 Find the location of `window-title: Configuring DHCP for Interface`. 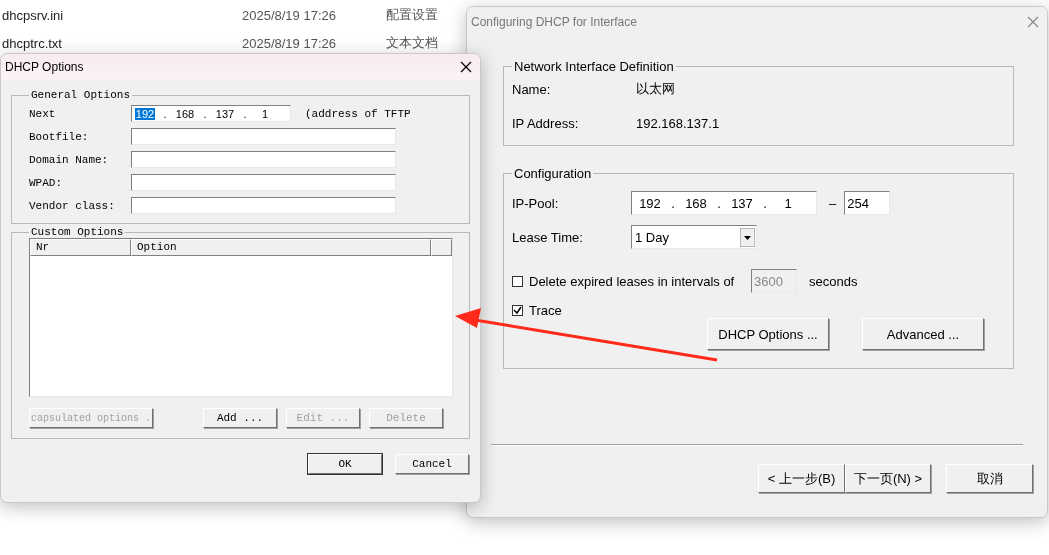

window-title: Configuring DHCP for Interface is located at coordinates (554, 22).